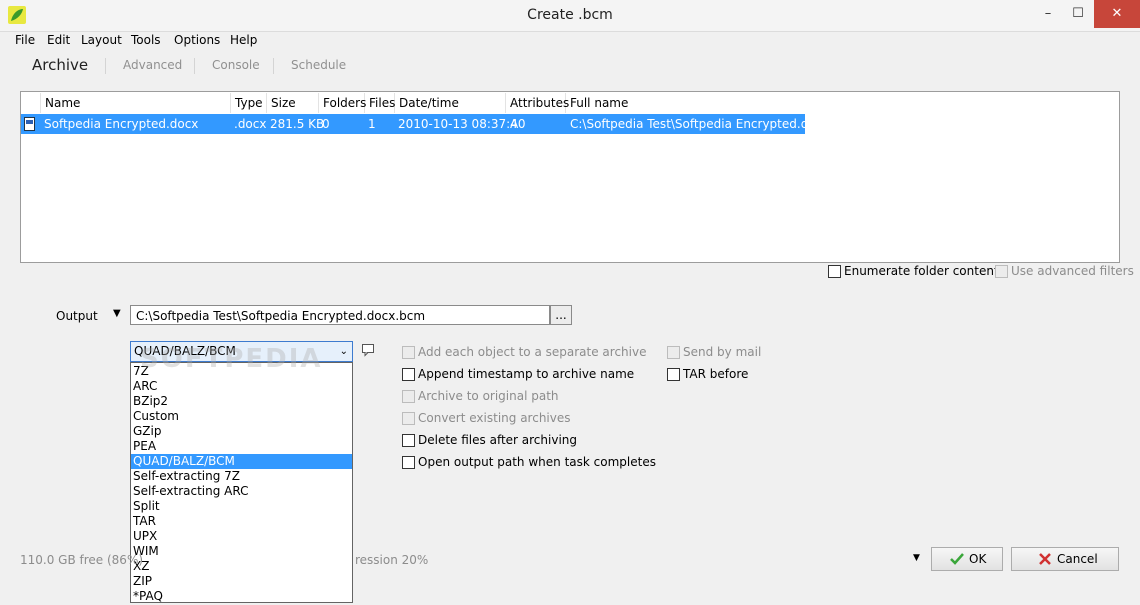 The height and width of the screenshot is (605, 1140). I want to click on format-option-pea: PEA, so click(241, 446).